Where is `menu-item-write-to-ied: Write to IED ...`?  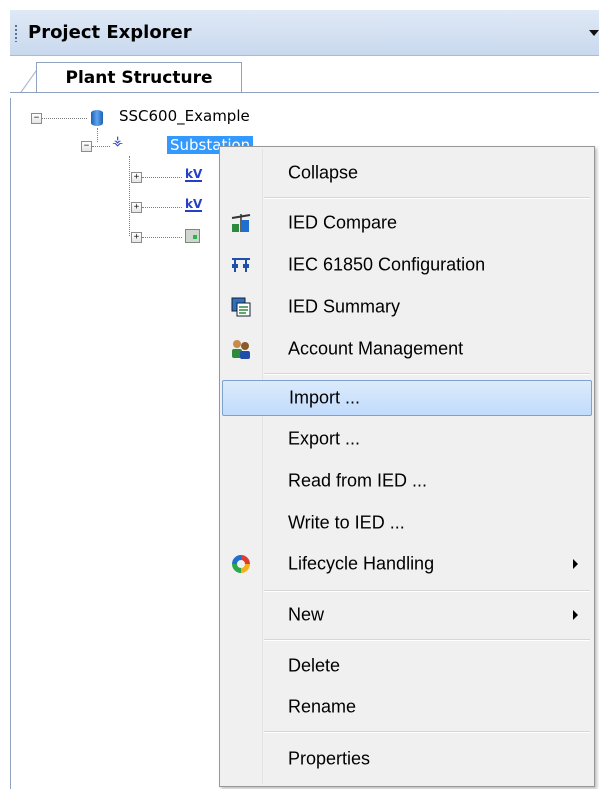
menu-item-write-to-ied: Write to IED ... is located at coordinates (407, 523).